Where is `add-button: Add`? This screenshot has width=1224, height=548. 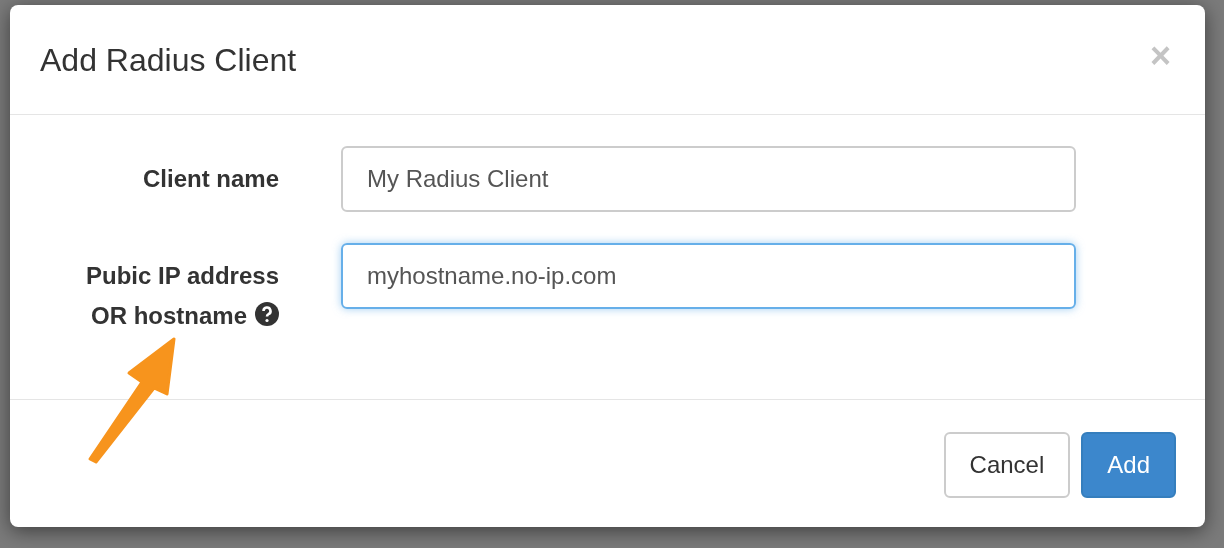
add-button: Add is located at coordinates (1128, 465).